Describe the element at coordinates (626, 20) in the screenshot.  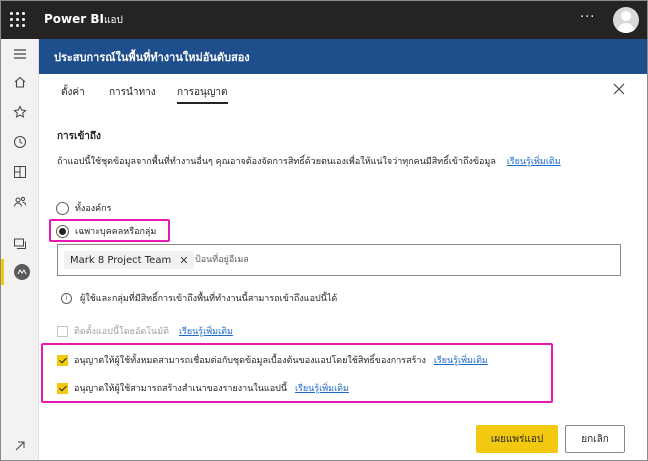
I see `avatar` at that location.